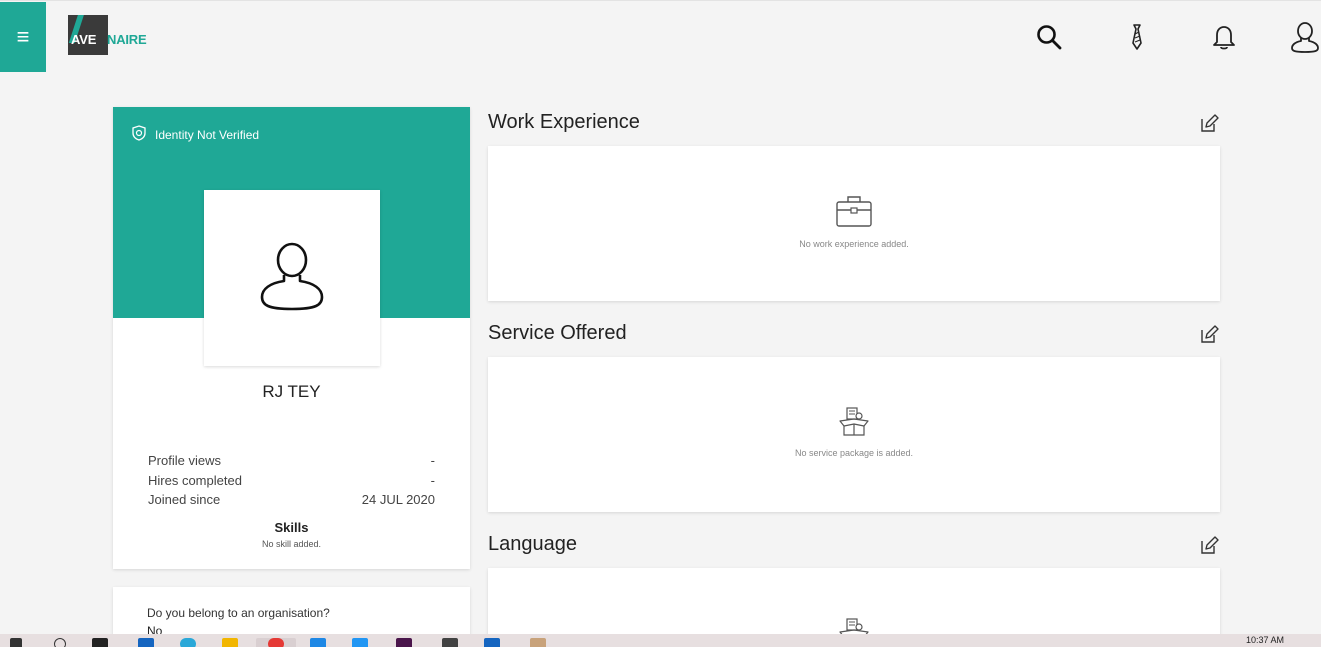 Image resolution: width=1321 pixels, height=647 pixels. Describe the element at coordinates (238, 613) in the screenshot. I see `organisation-question: Do you belong to an organisation?` at that location.